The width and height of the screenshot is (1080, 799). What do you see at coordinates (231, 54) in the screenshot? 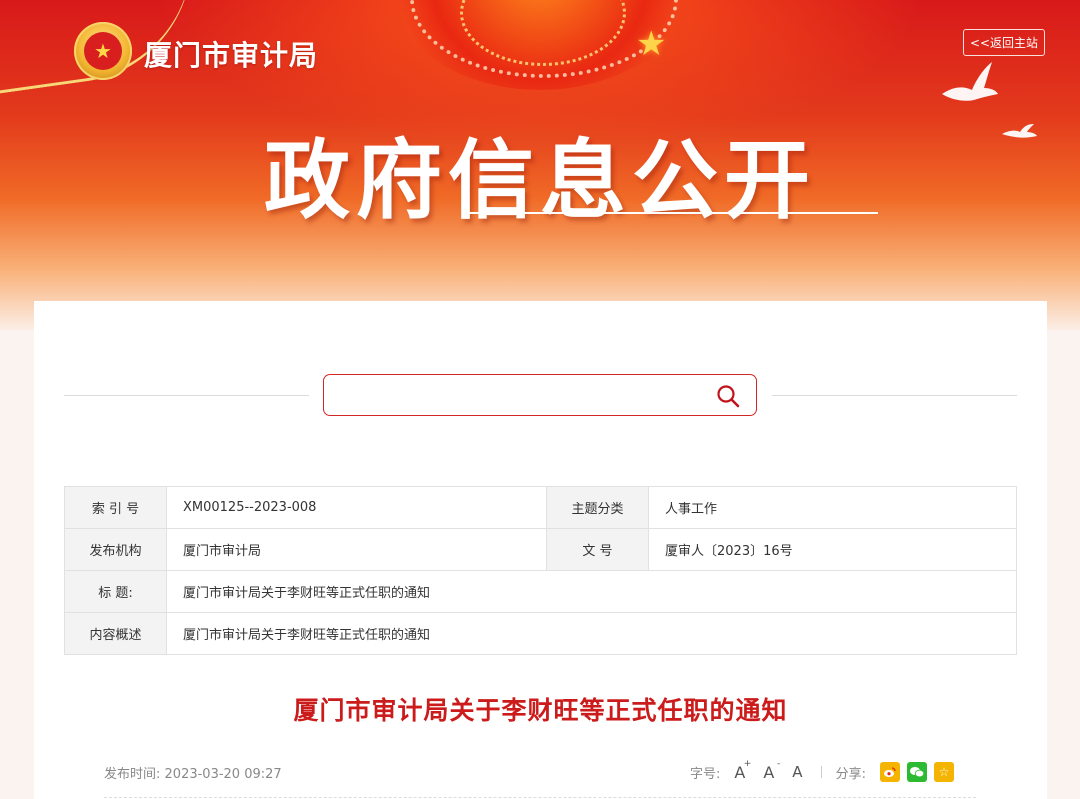
I see `site-name: 厦门市审计局` at bounding box center [231, 54].